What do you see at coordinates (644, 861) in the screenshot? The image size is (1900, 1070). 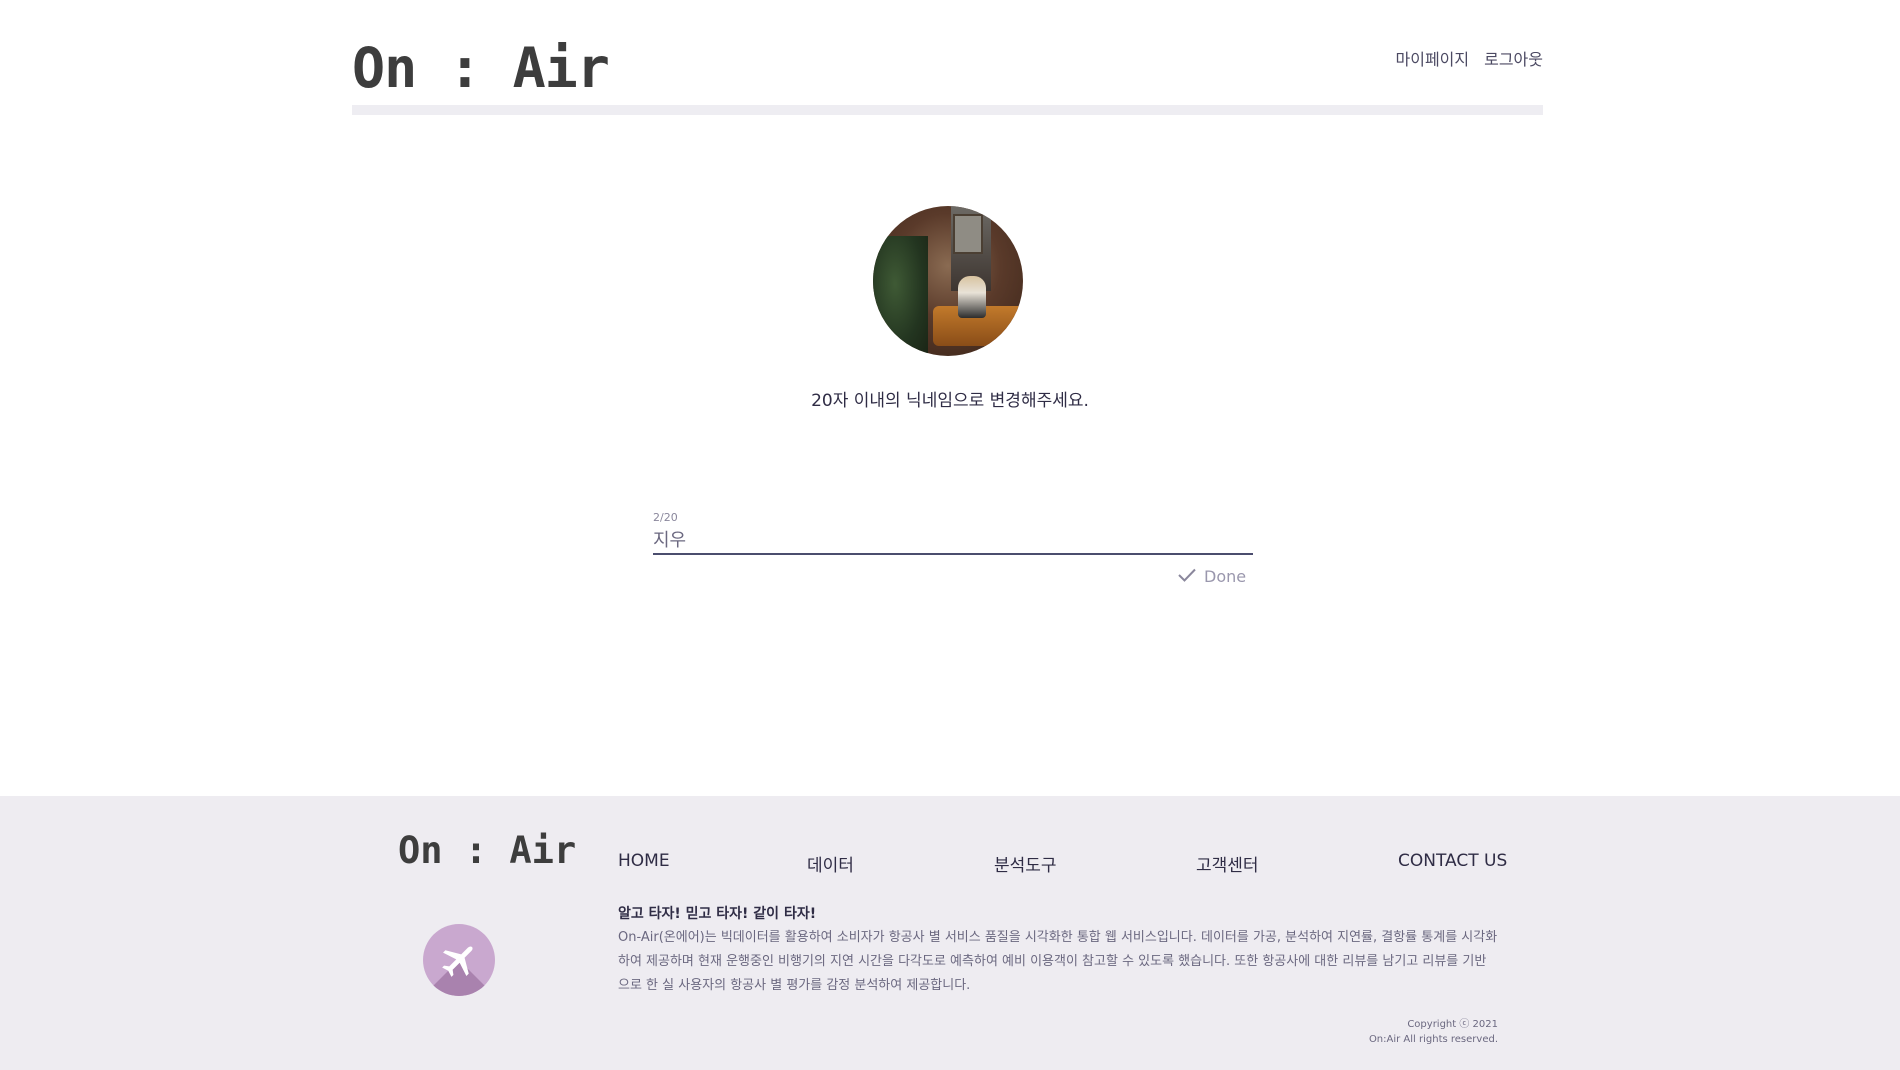 I see `footer-nav-home: HOME` at bounding box center [644, 861].